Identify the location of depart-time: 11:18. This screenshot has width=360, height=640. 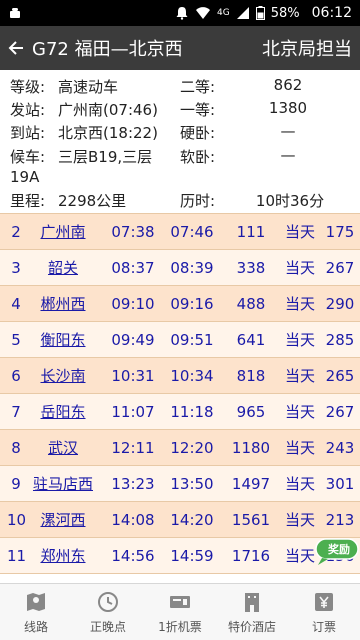
(192, 412).